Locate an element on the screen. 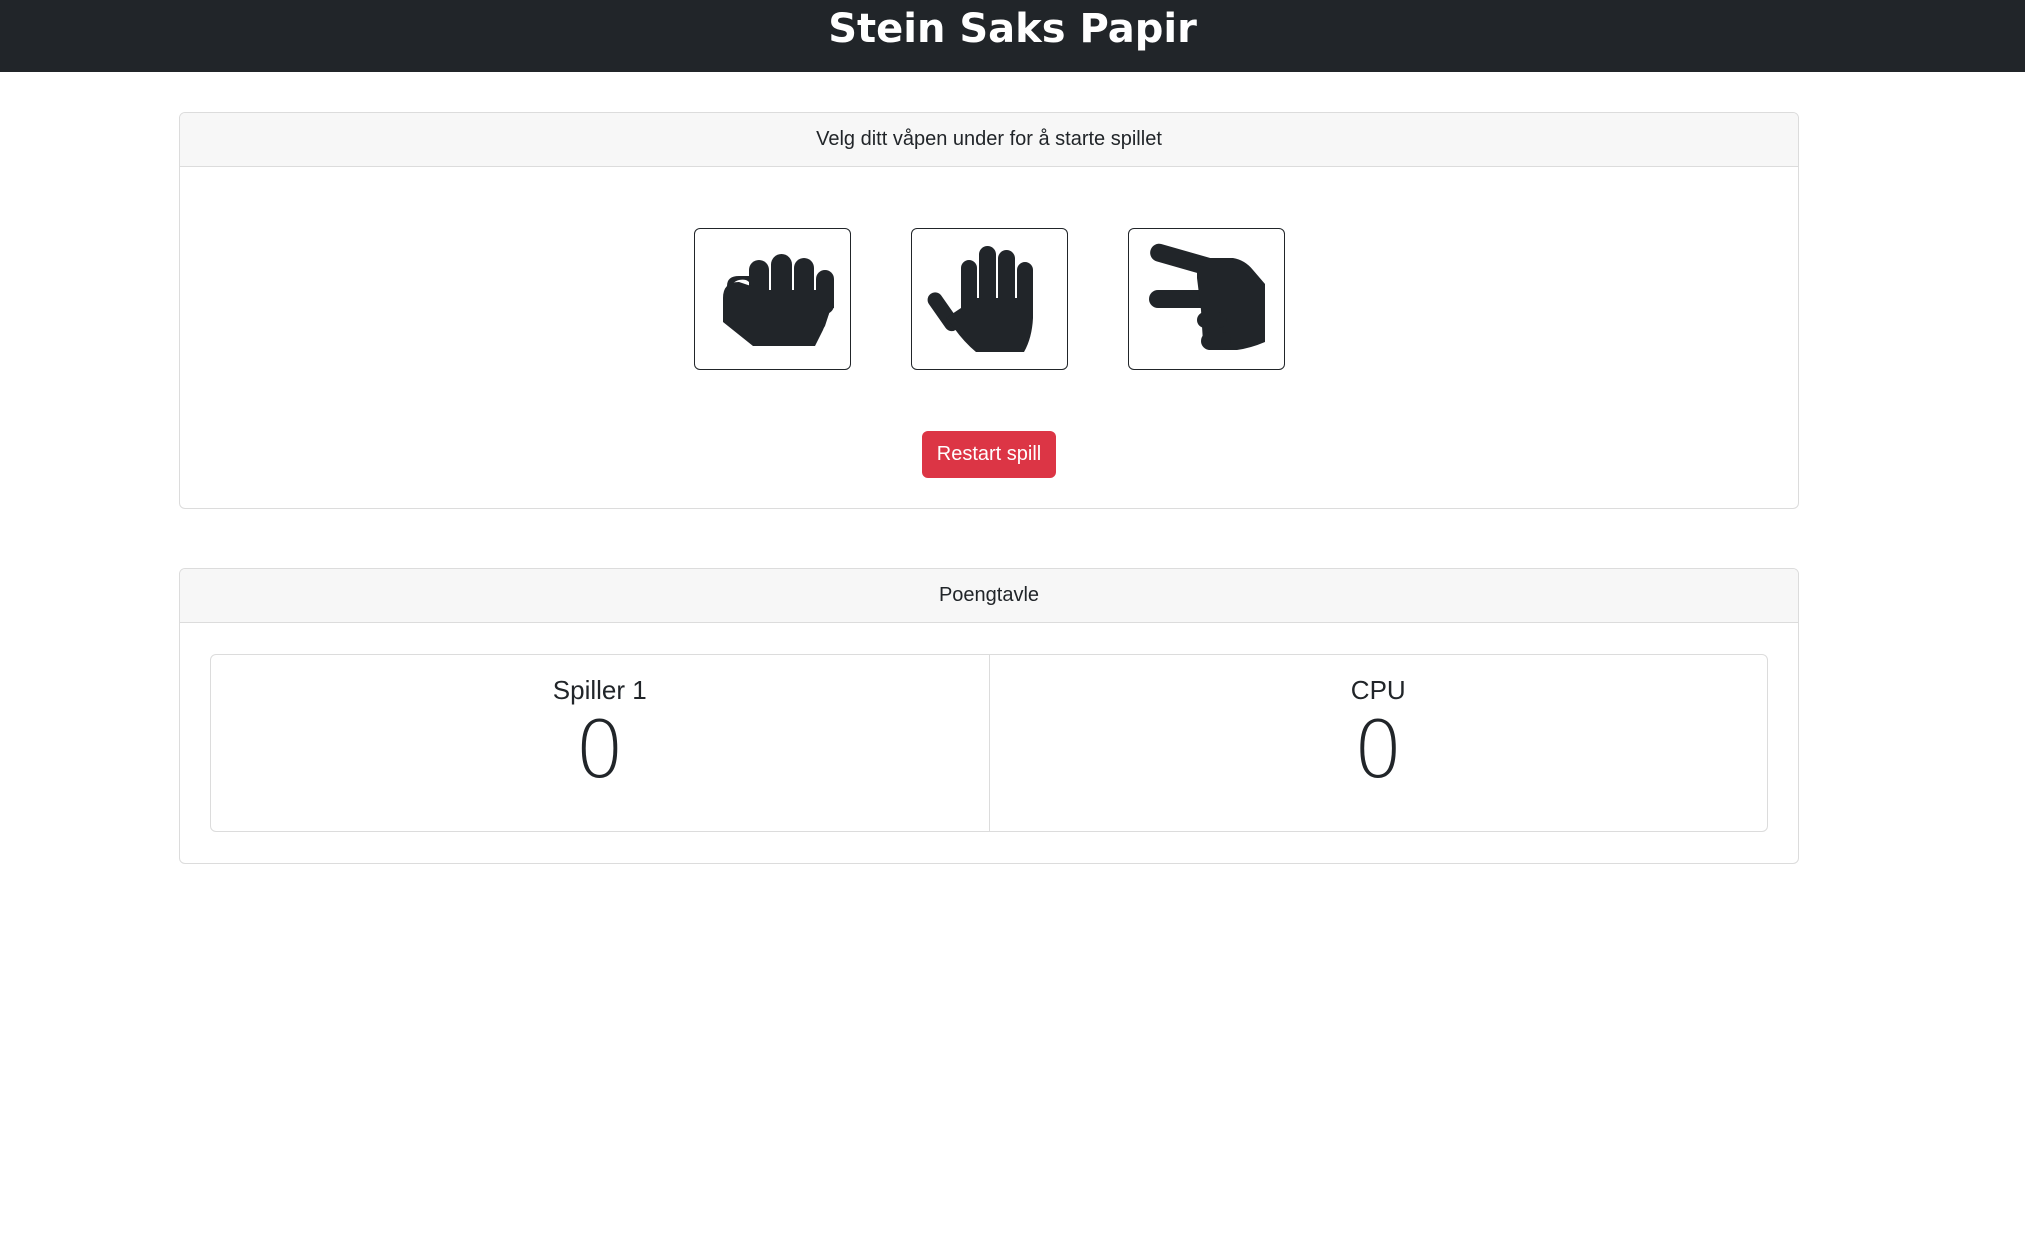 The image size is (2025, 1247). scoreboard-header: Poengtavle is located at coordinates (989, 596).